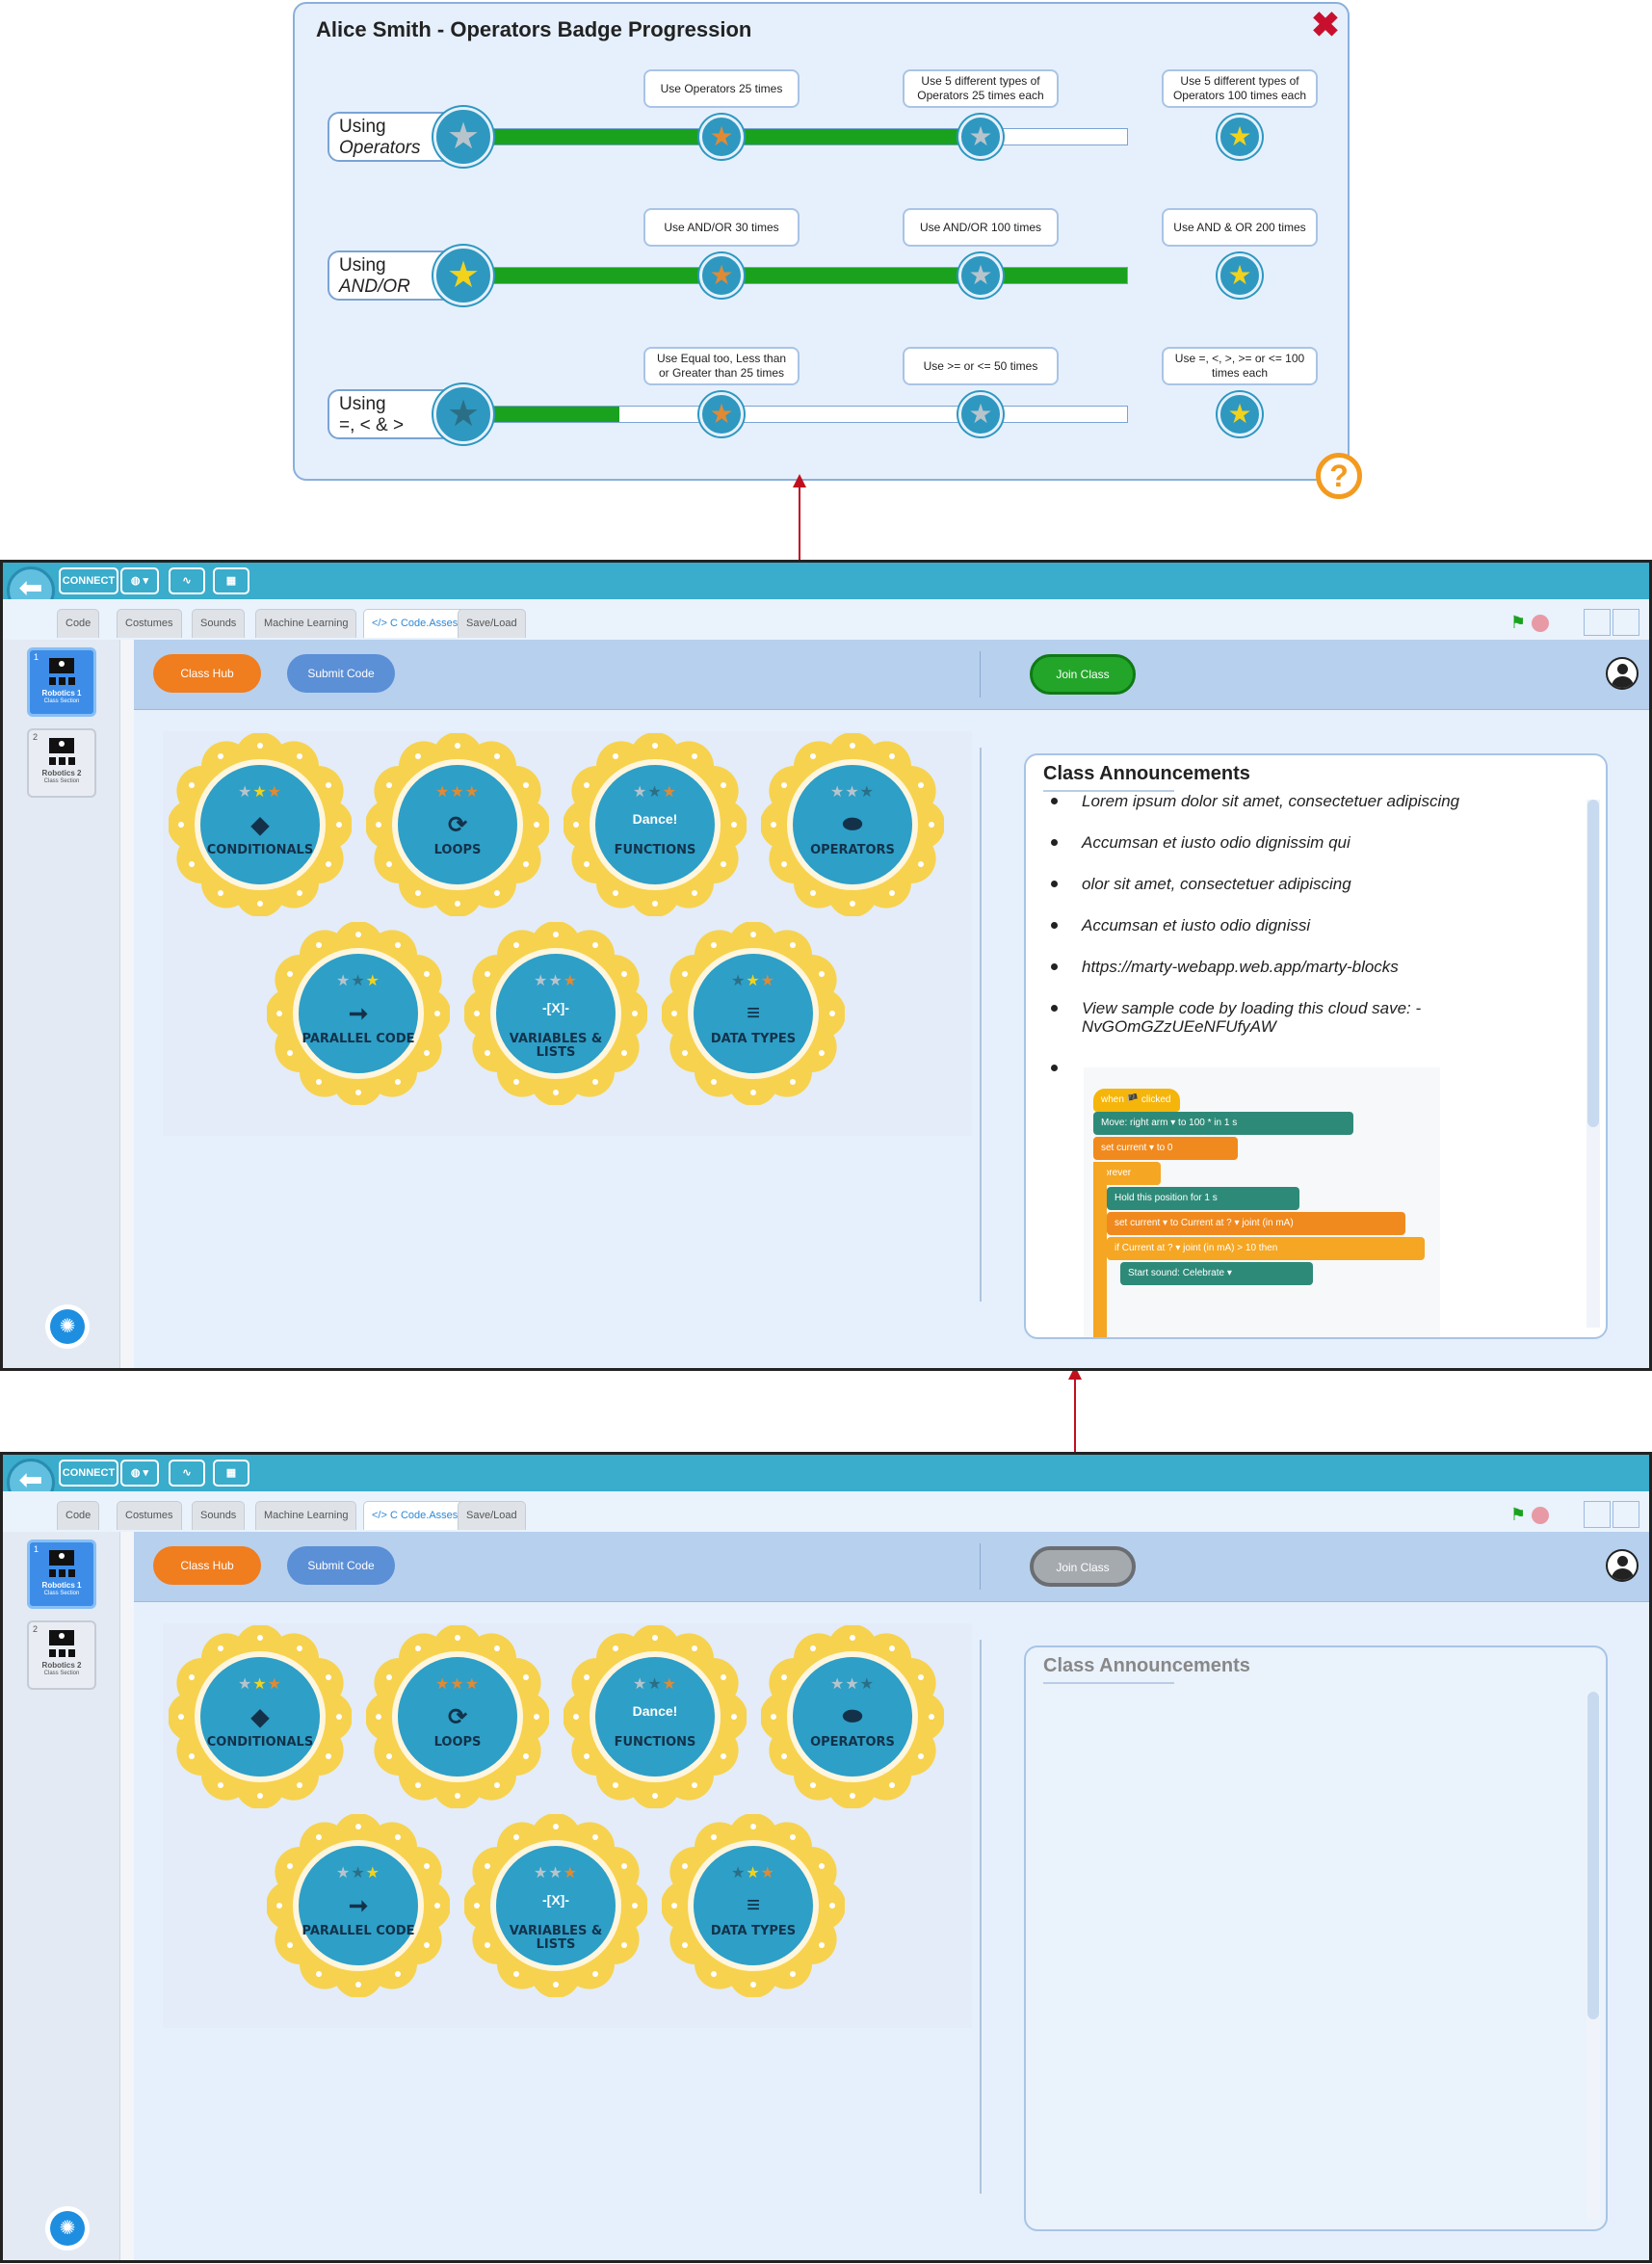  I want to click on badge-title: VARIABLES & LISTS, so click(556, 1938).